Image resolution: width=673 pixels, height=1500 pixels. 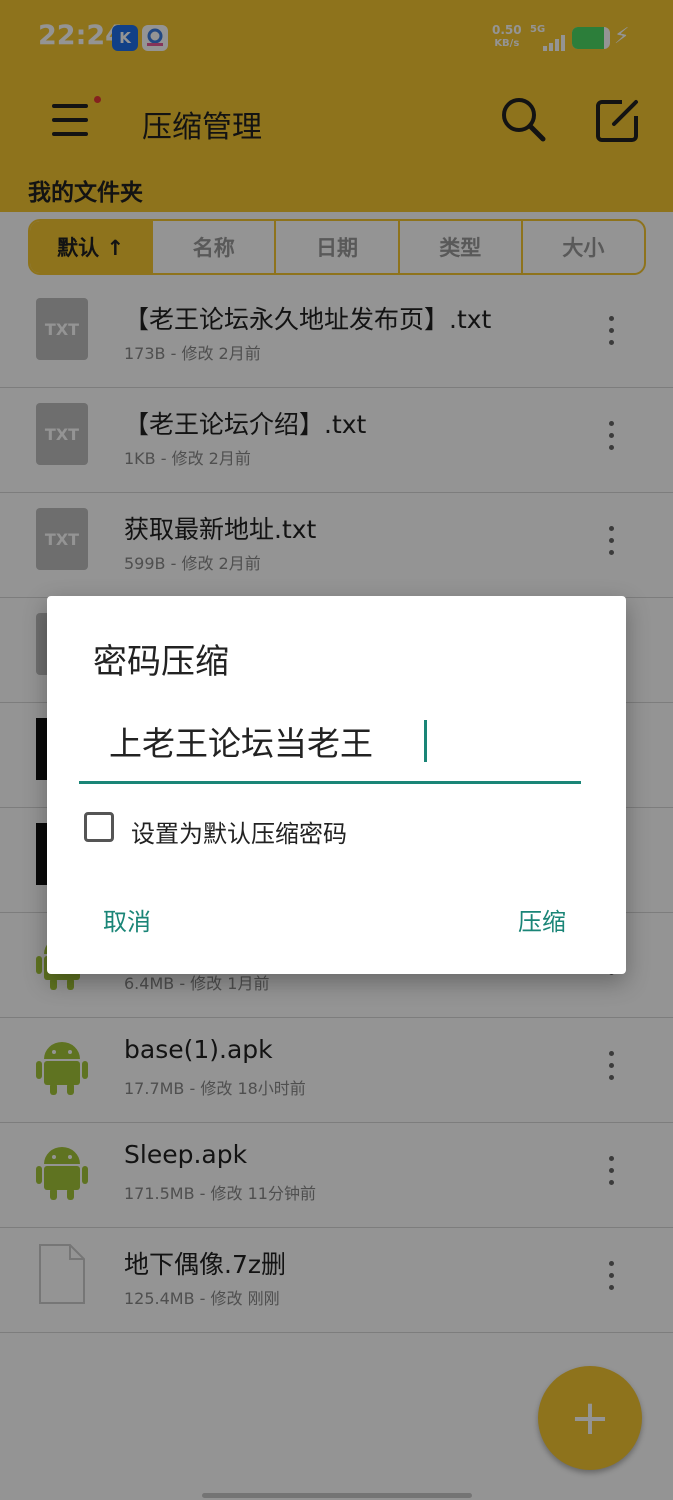 I want to click on text-caret, so click(x=425, y=741).